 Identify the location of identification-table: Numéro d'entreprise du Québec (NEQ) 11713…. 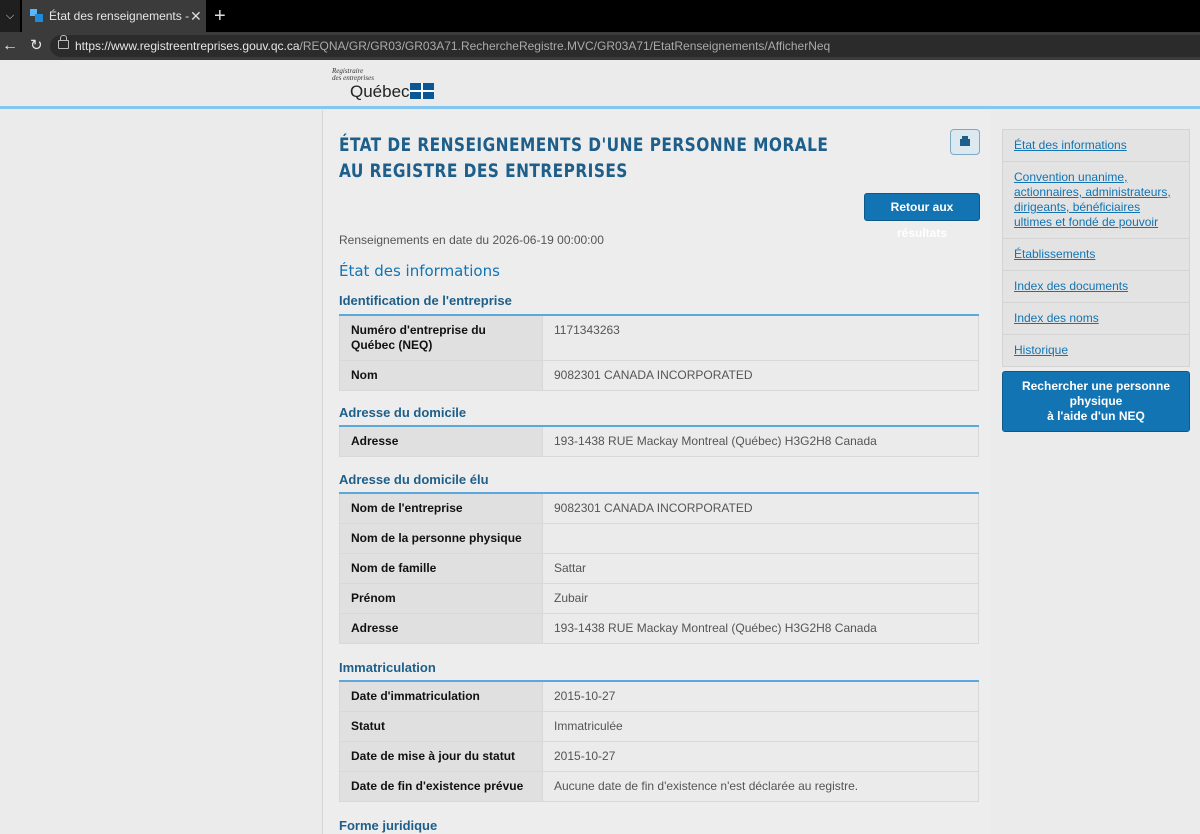
(659, 352).